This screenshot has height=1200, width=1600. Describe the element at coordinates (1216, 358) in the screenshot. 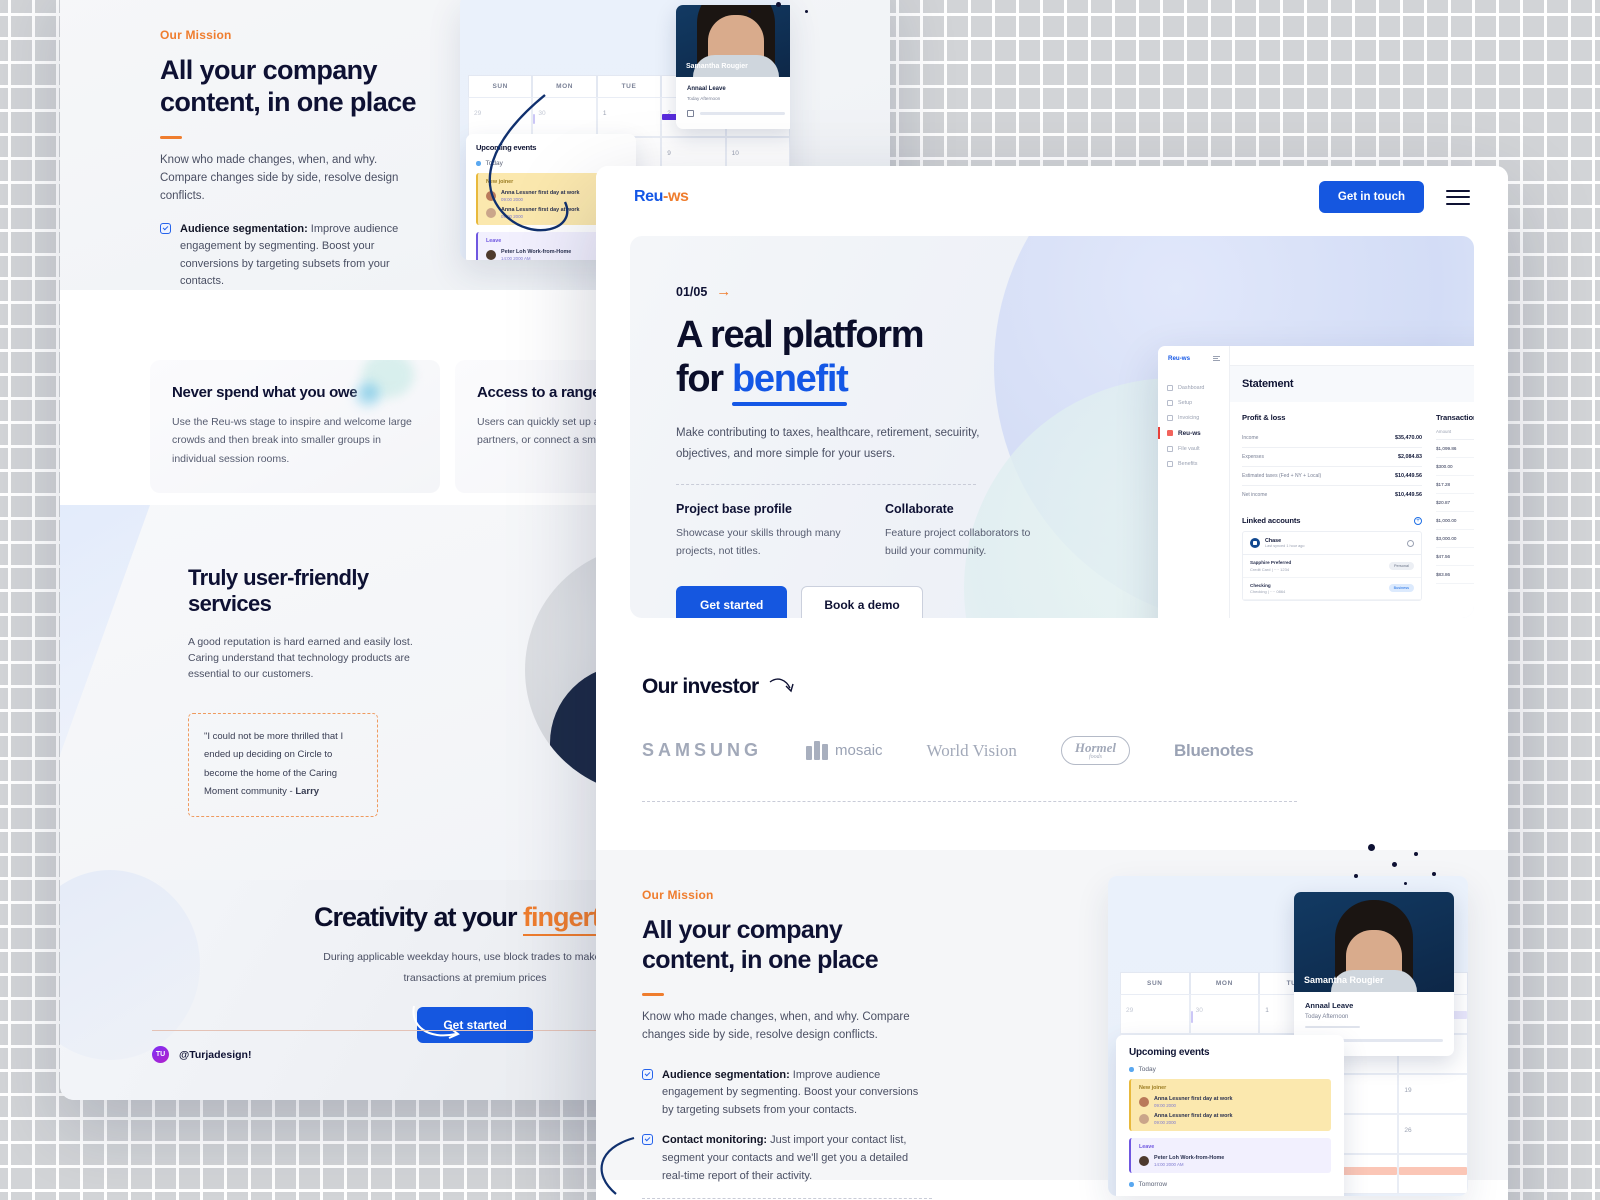

I see `collapse-icon` at that location.